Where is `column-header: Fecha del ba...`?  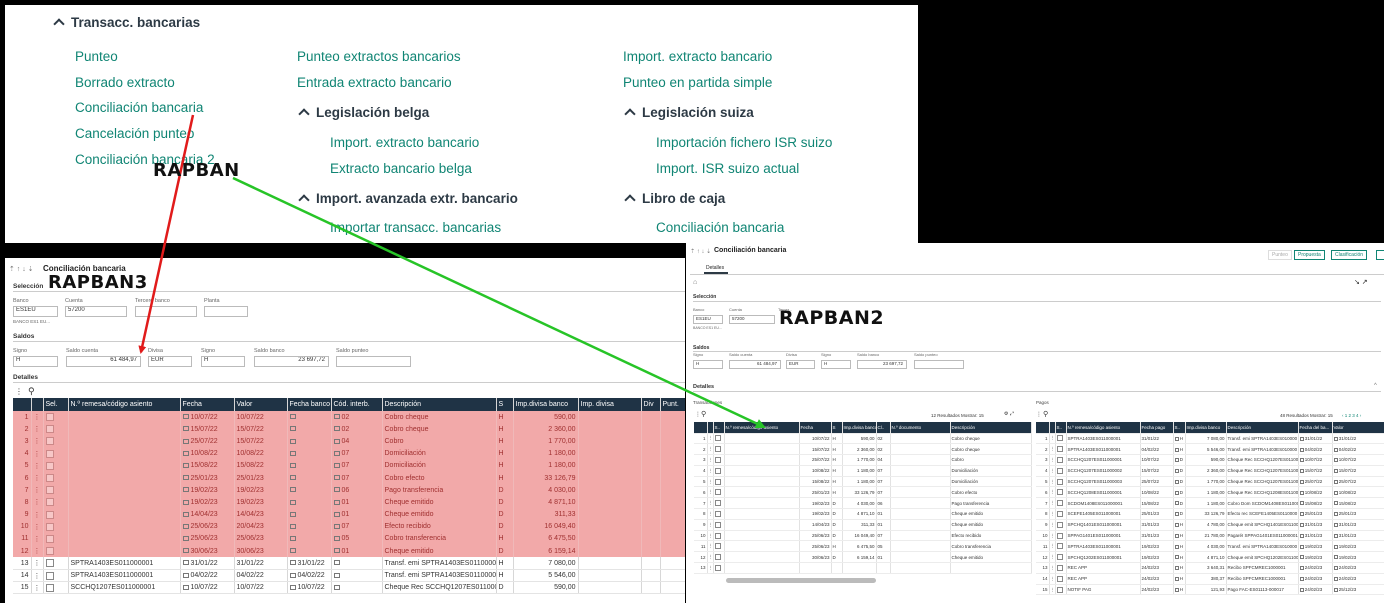 column-header: Fecha del ba... is located at coordinates (1315, 428).